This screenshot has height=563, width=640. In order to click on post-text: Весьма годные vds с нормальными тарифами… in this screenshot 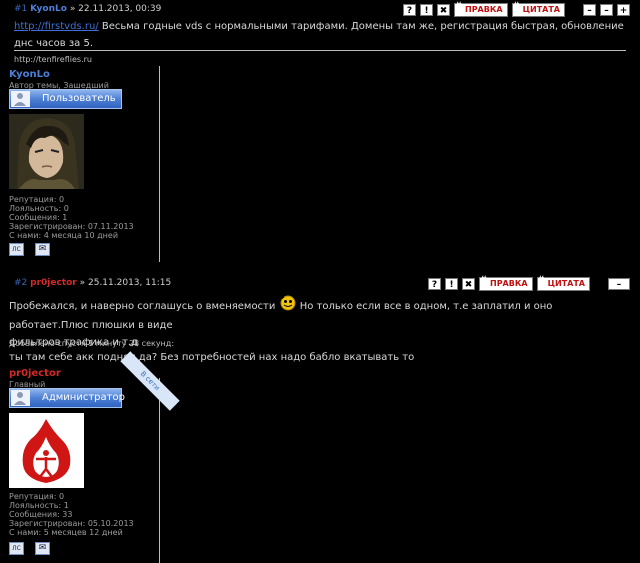, I will do `click(319, 35)`.